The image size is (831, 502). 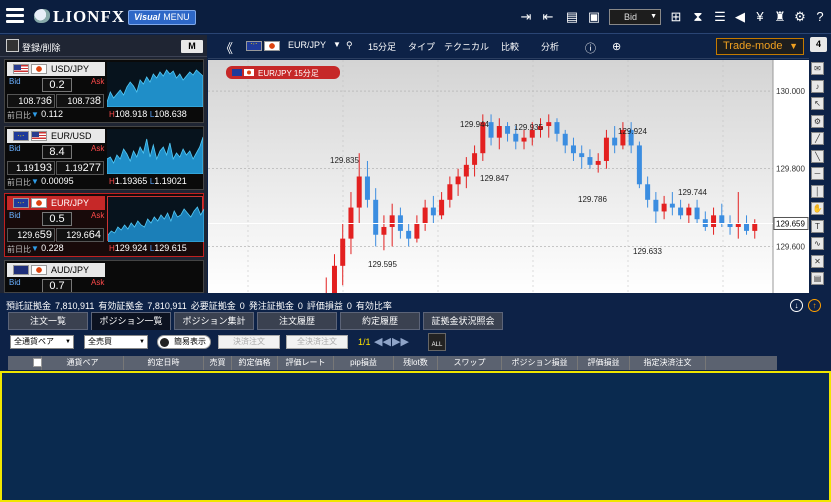 I want to click on analysis-menu: 分析, so click(x=550, y=46).